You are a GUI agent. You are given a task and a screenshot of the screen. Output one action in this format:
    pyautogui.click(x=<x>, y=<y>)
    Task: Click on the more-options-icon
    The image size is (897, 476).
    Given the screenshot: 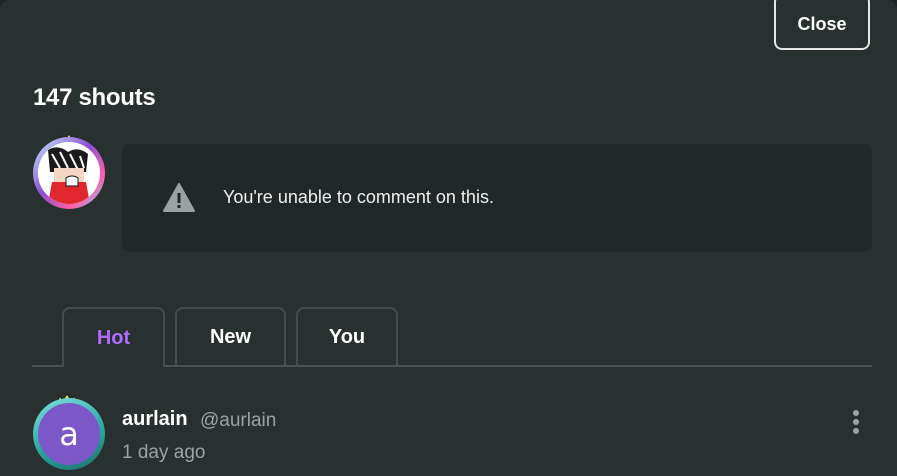 What is the action you would take?
    pyautogui.click(x=856, y=422)
    